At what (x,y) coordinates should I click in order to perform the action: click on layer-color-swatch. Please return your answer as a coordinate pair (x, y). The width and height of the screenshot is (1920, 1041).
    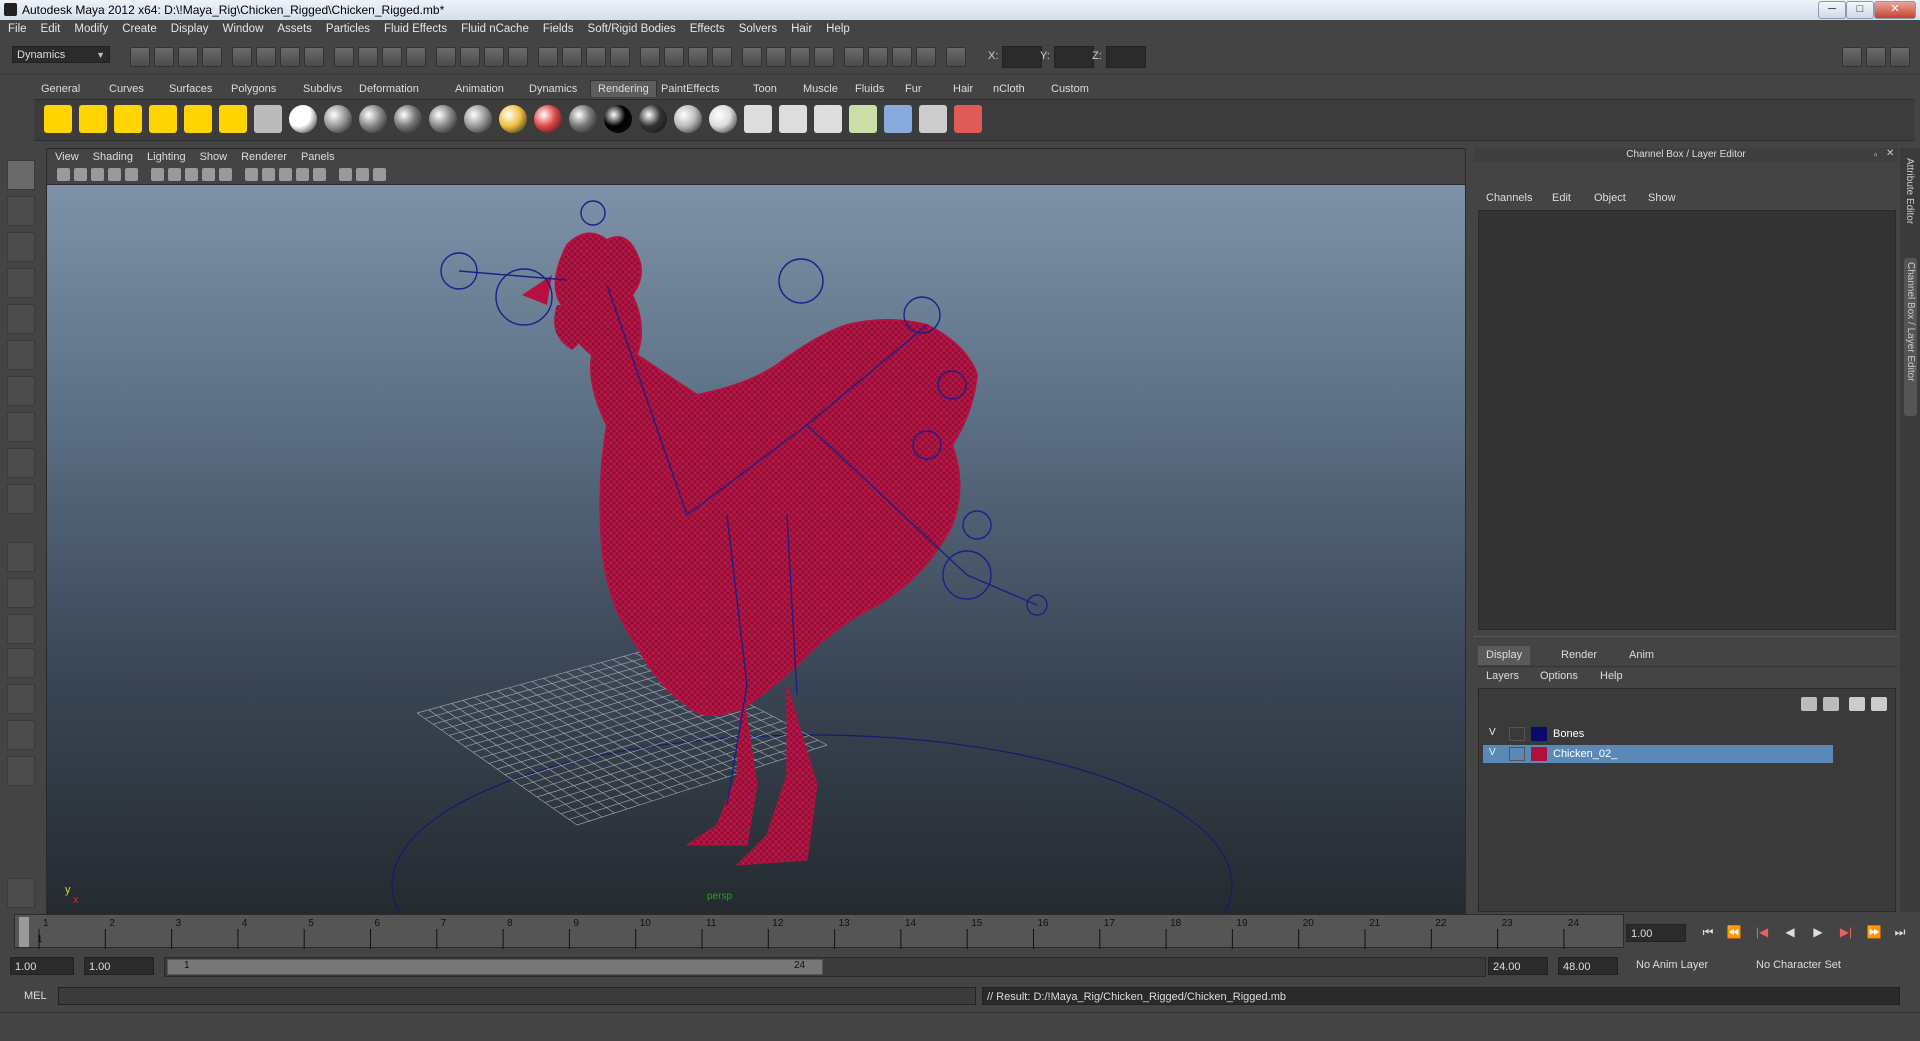
    Looking at the image, I should click on (1539, 734).